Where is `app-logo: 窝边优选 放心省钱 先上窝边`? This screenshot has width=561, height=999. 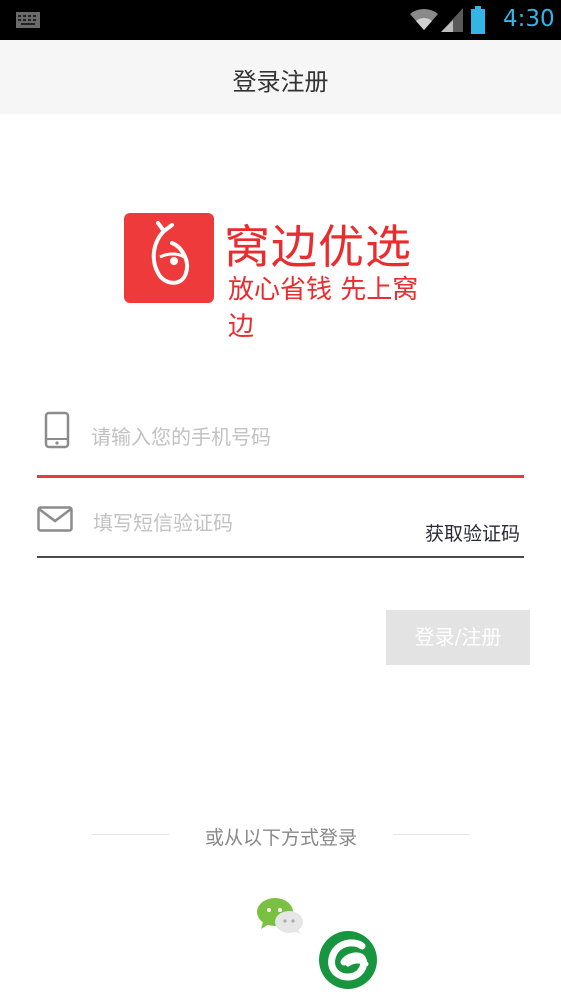 app-logo: 窝边优选 放心省钱 先上窝边 is located at coordinates (284, 277).